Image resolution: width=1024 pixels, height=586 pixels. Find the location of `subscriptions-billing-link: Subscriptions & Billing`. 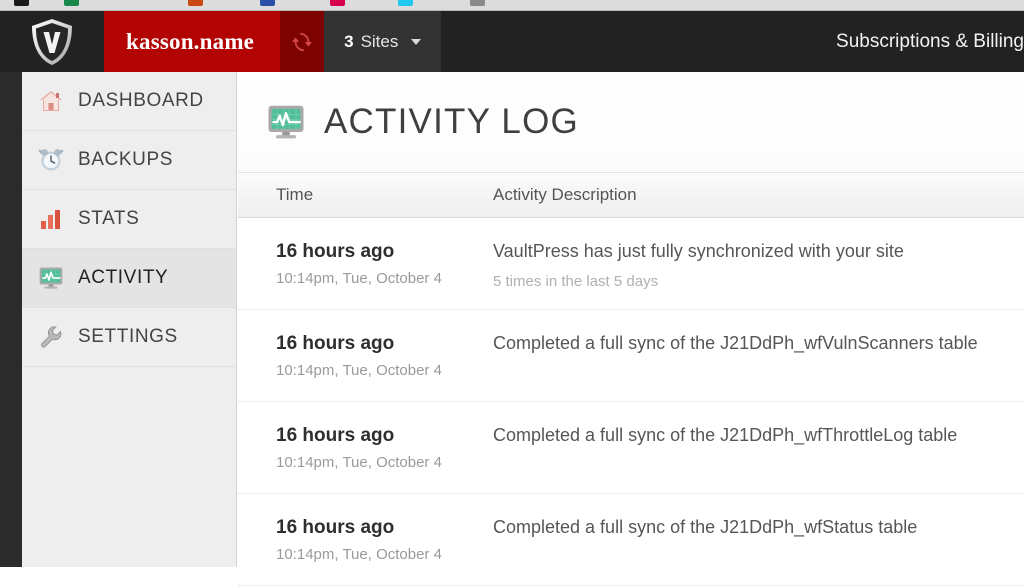

subscriptions-billing-link: Subscriptions & Billing is located at coordinates (930, 42).